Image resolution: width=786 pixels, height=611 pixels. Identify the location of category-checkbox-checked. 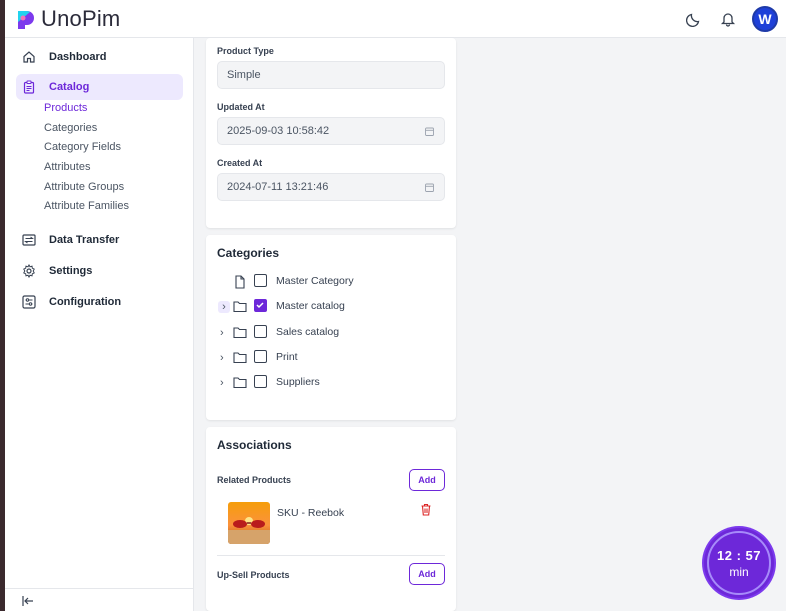
(260, 305).